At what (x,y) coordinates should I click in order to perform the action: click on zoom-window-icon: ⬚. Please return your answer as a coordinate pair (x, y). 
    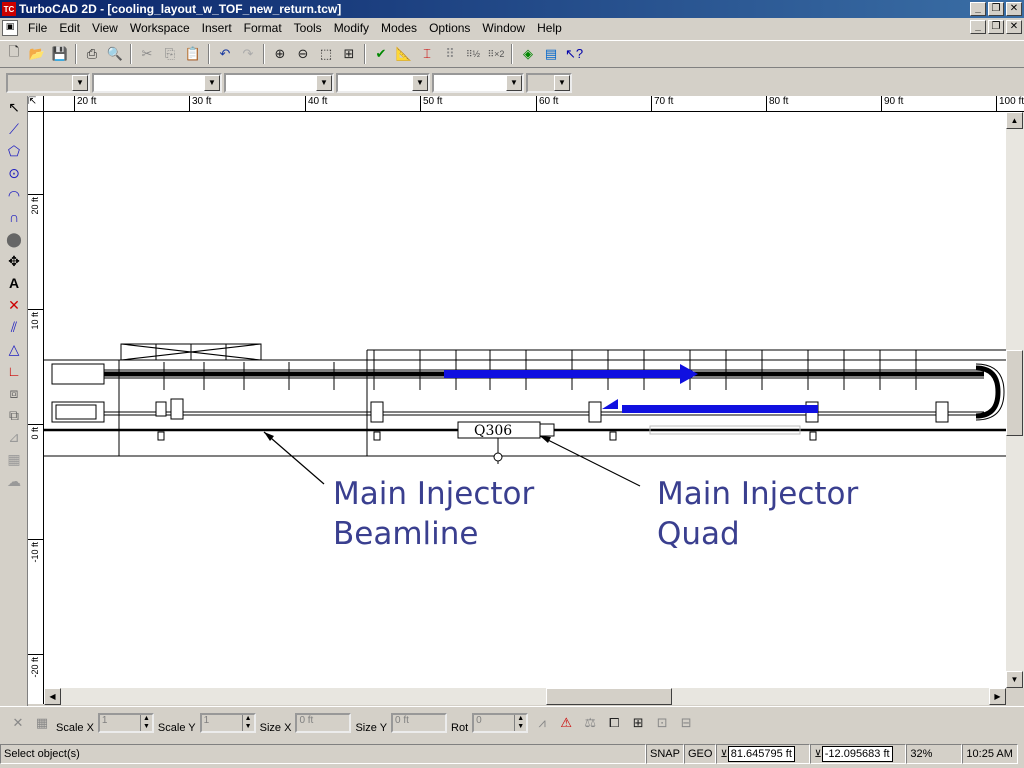
    Looking at the image, I should click on (326, 54).